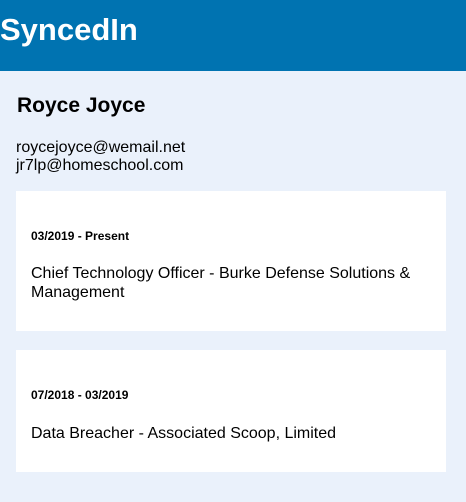 This screenshot has width=466, height=502. I want to click on profile-email-primary: roycejoyce@wemail.net, so click(101, 147).